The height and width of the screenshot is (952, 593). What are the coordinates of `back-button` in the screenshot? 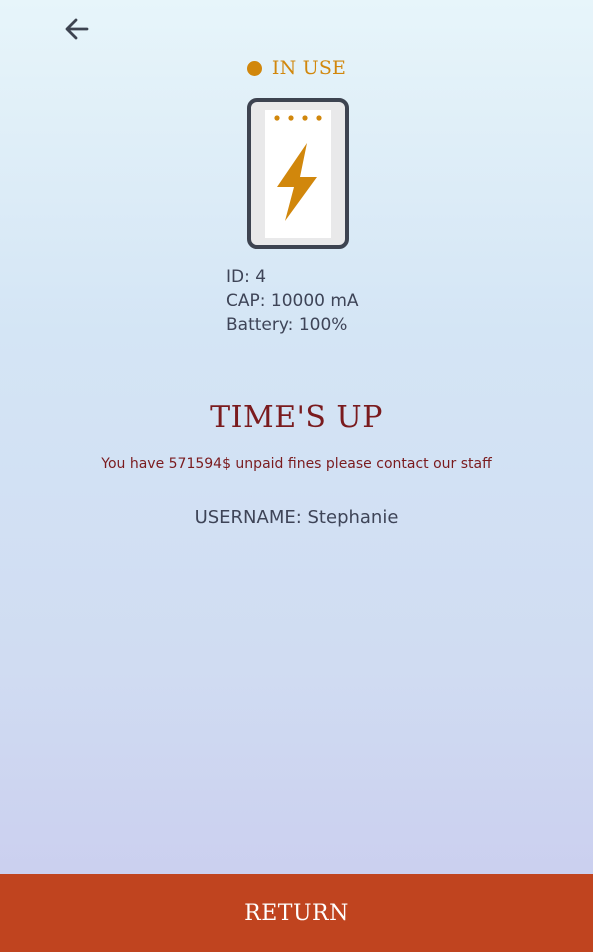 It's located at (77, 29).